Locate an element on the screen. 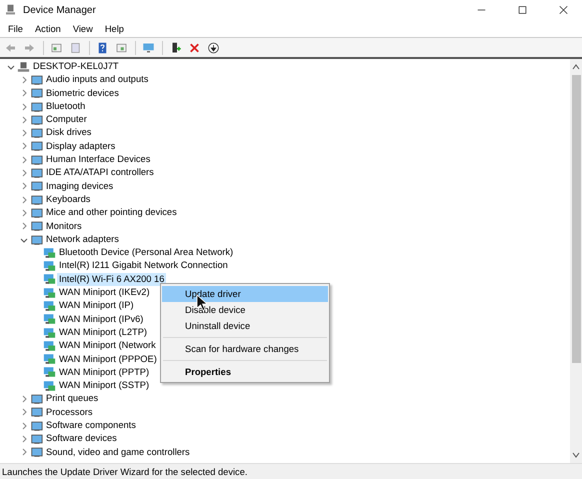  tree-item: IDE ATA/ATAPI controllers is located at coordinates (100, 173).